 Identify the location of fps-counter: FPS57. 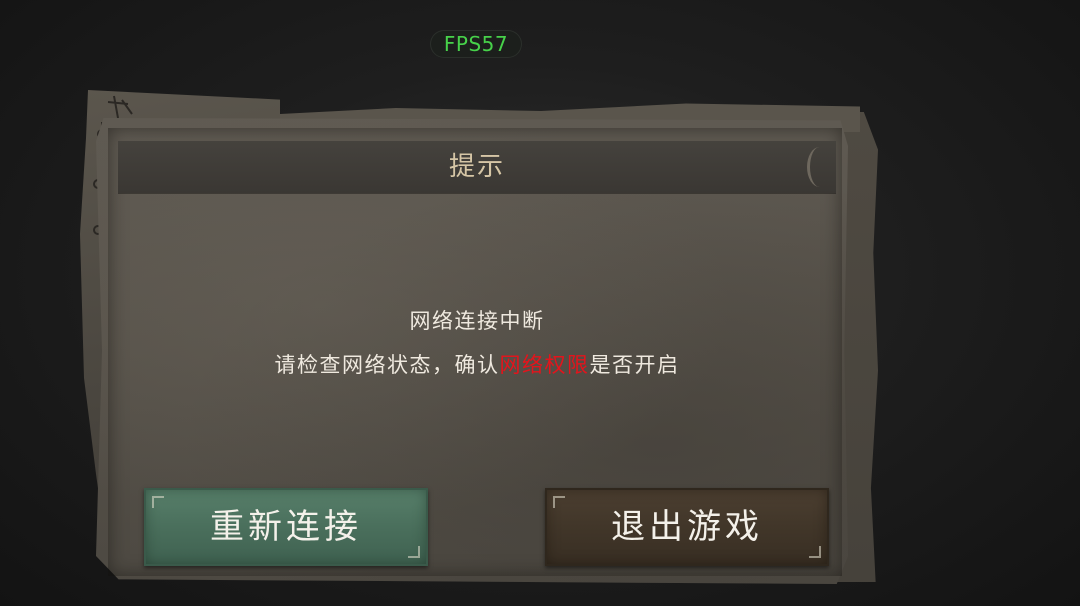
(476, 44).